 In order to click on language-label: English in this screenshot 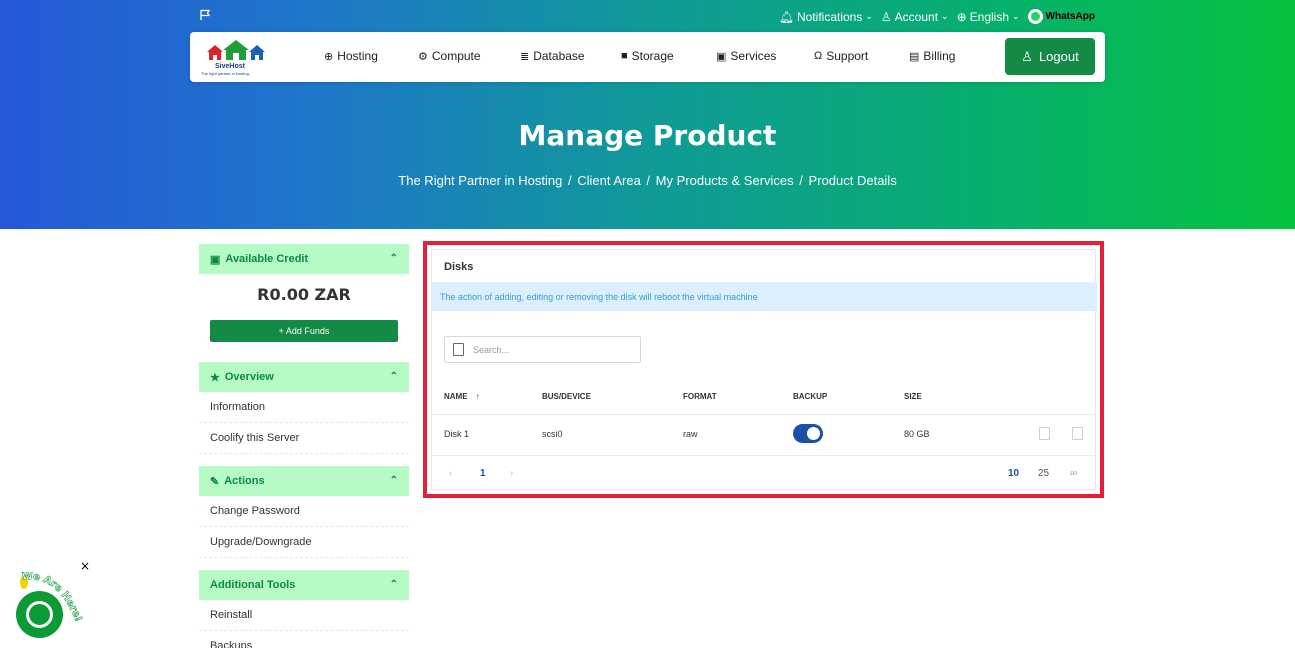, I will do `click(989, 16)`.